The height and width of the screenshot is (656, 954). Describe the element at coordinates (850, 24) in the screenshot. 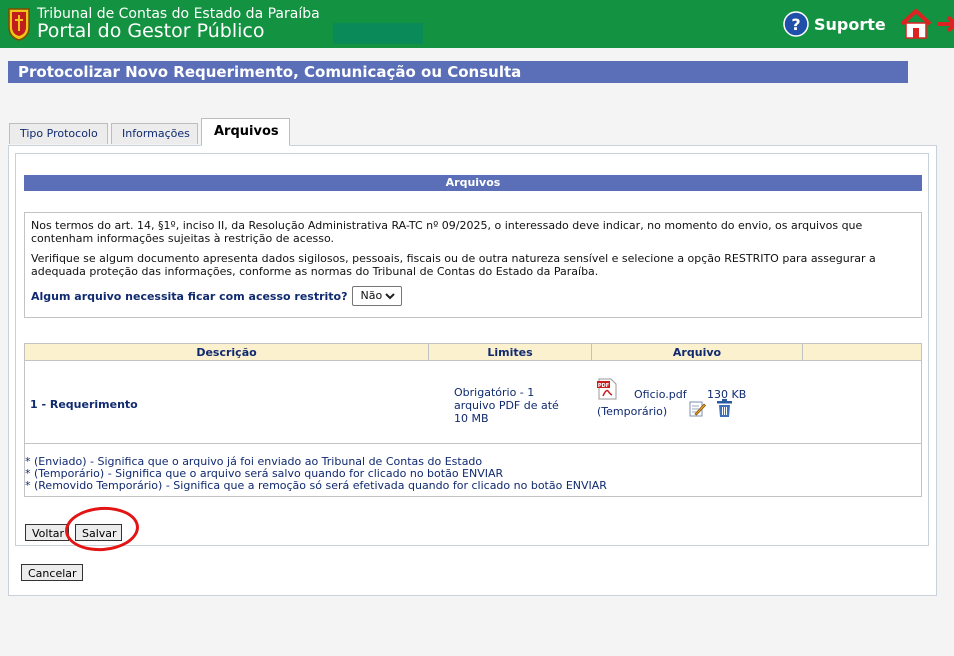

I see `support-link: Suporte` at that location.